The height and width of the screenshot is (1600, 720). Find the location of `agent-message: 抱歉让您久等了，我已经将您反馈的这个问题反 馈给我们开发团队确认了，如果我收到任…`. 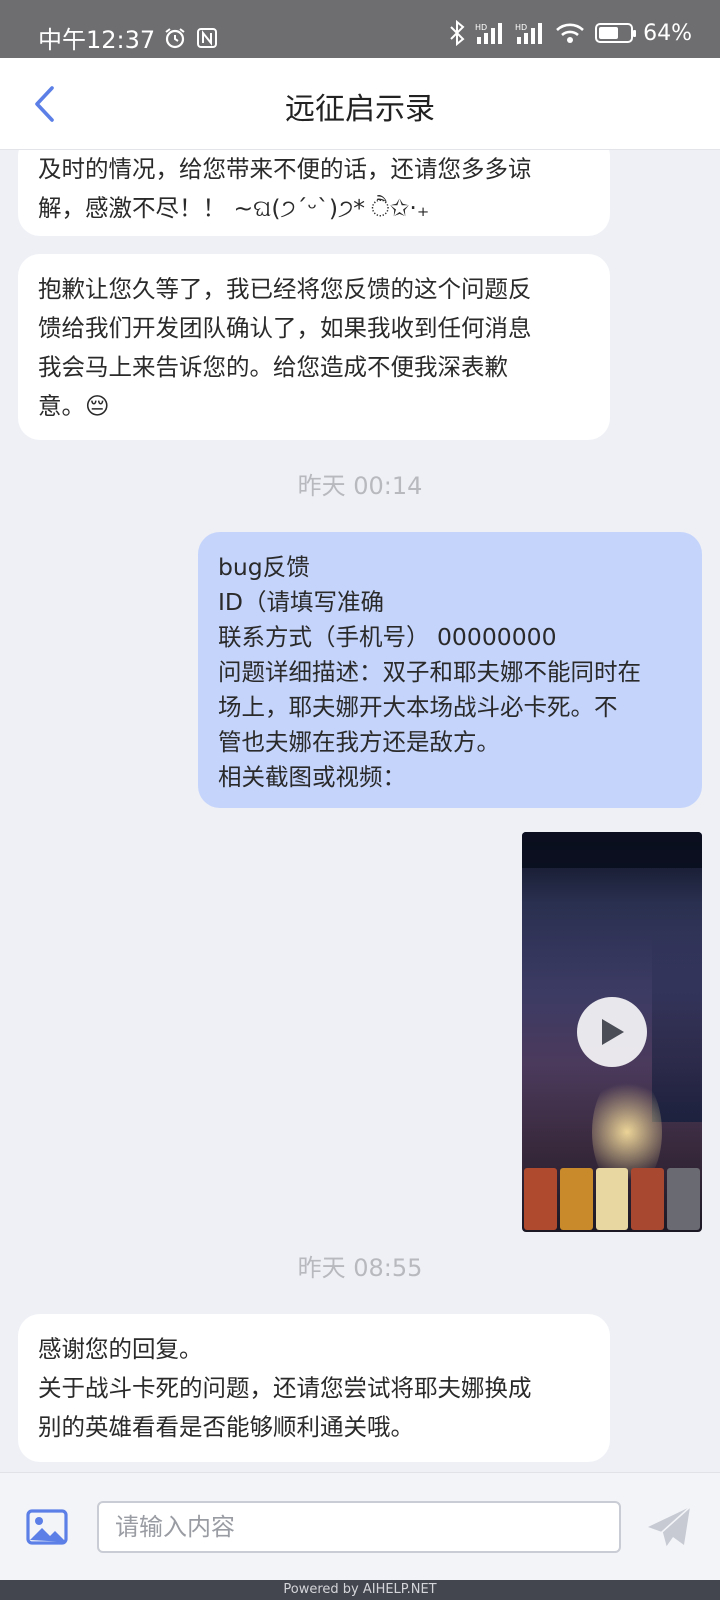

agent-message: 抱歉让您久等了，我已经将您反馈的这个问题反 馈给我们开发团队确认了，如果我收到任… is located at coordinates (314, 347).